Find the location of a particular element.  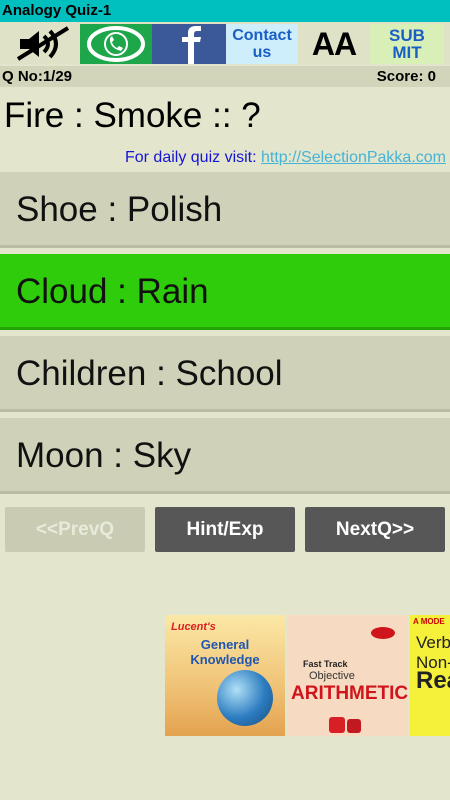

globe-image is located at coordinates (245, 698).